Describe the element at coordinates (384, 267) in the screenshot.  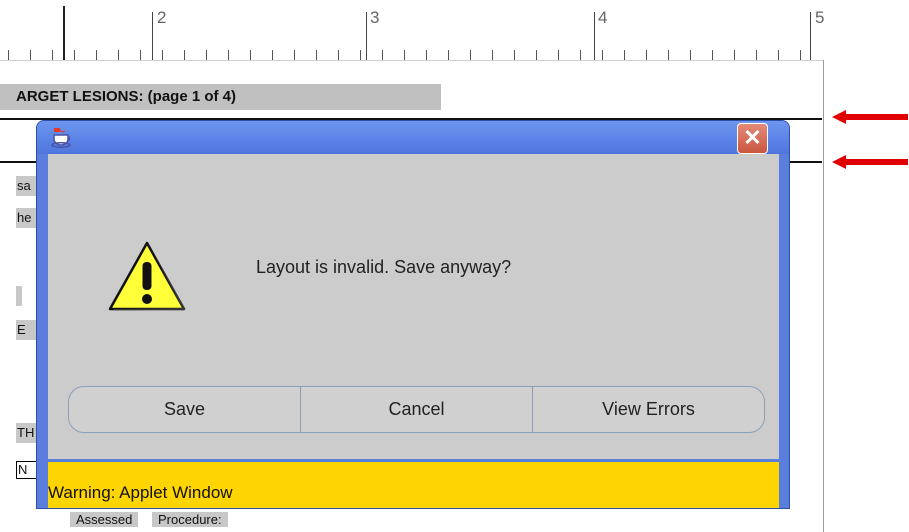
I see `dialog-message: Layout is invalid. Save anyway?` at that location.